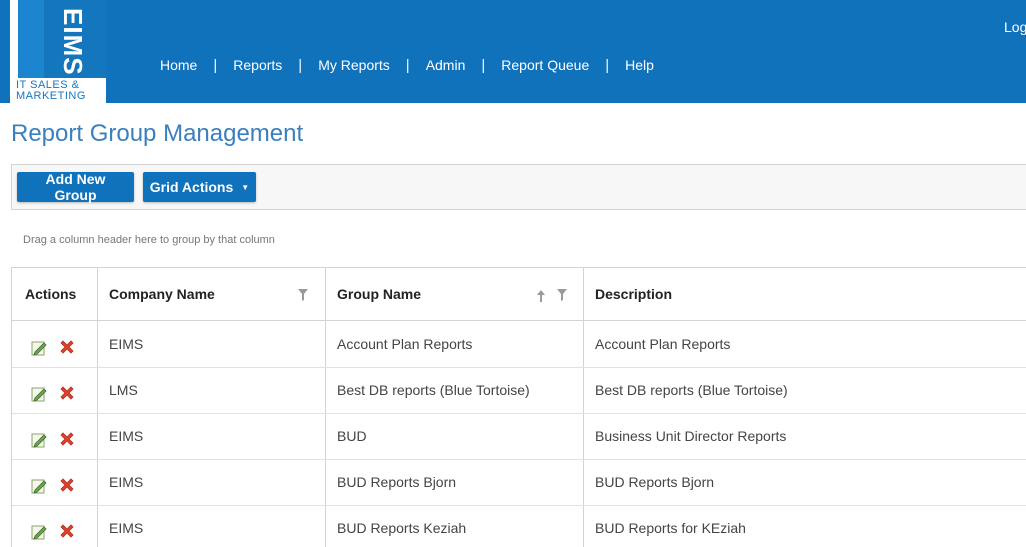  What do you see at coordinates (123, 390) in the screenshot?
I see `company-name-cell: LMS` at bounding box center [123, 390].